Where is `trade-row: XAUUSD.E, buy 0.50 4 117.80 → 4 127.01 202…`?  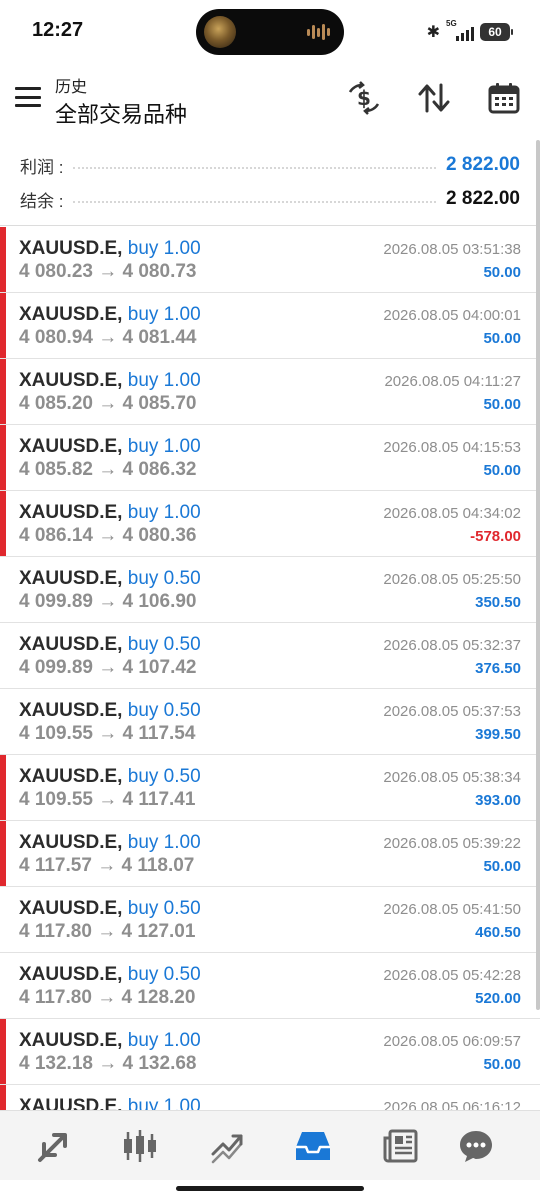 trade-row: XAUUSD.E, buy 0.50 4 117.80 → 4 127.01 202… is located at coordinates (270, 920).